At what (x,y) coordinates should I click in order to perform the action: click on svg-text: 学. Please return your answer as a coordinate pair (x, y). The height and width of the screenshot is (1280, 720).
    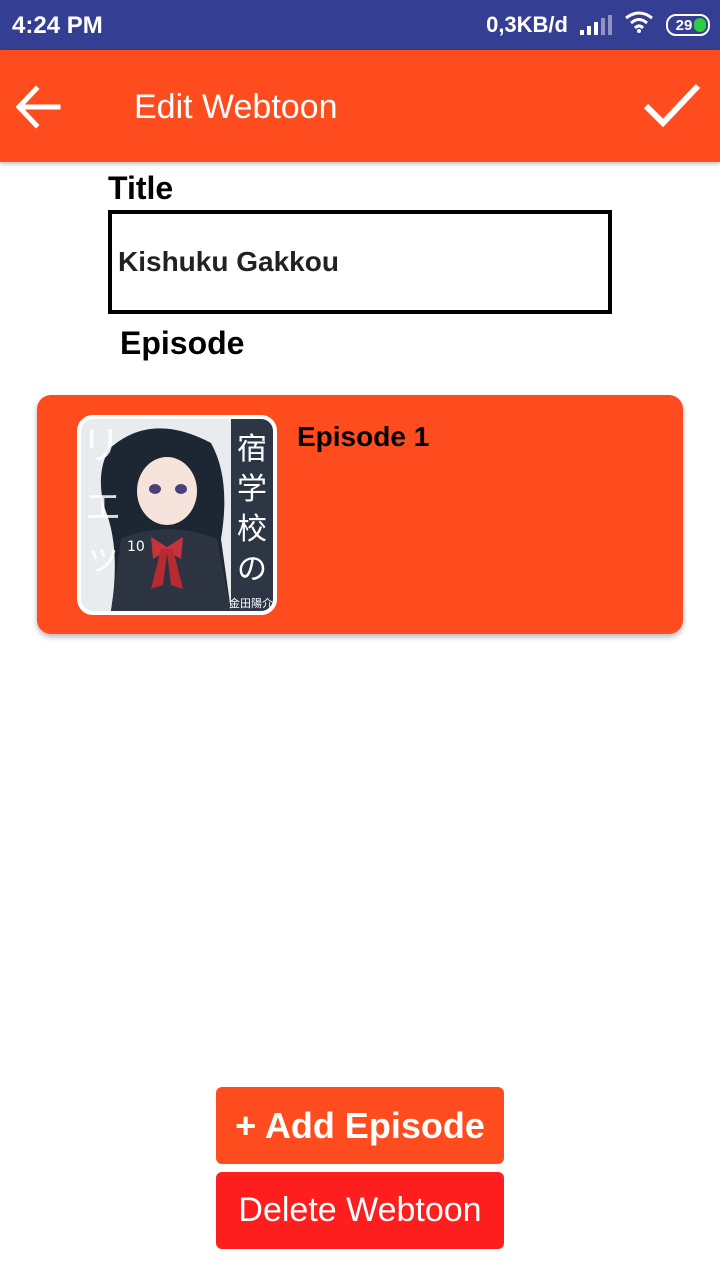
    Looking at the image, I should click on (252, 489).